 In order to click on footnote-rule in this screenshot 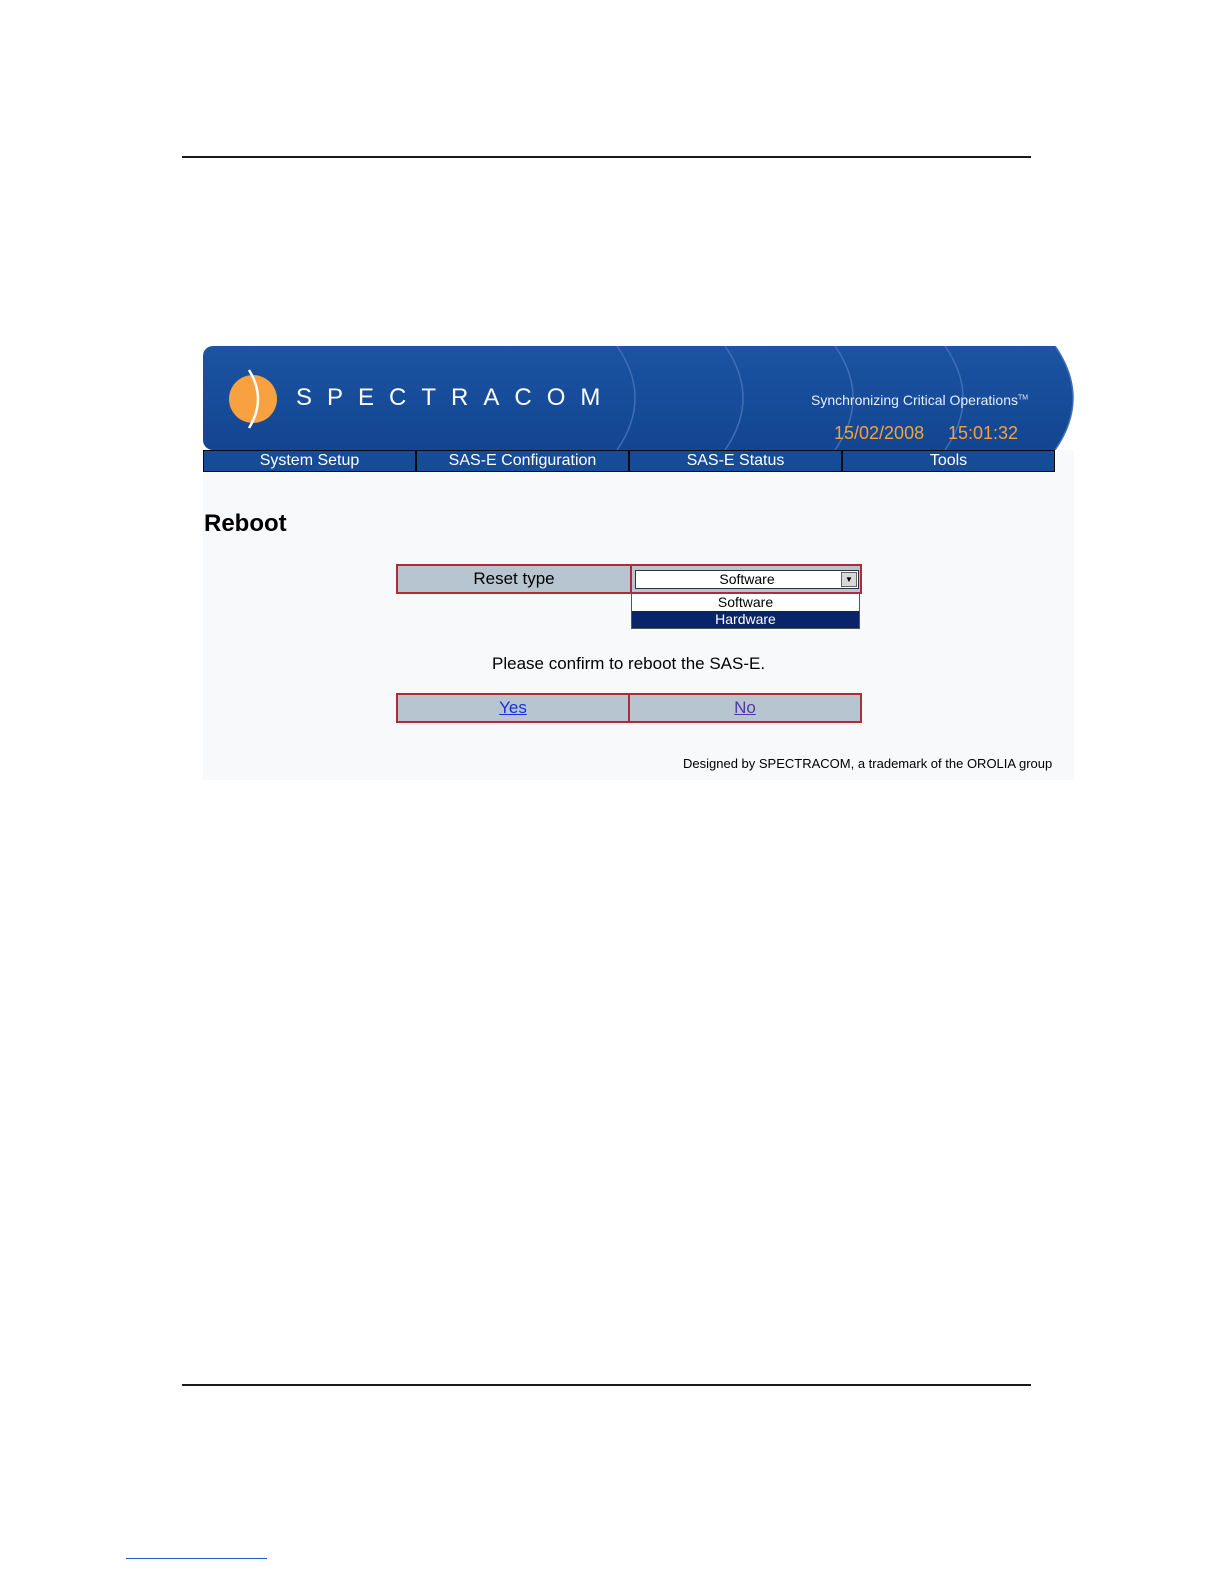, I will do `click(196, 1558)`.